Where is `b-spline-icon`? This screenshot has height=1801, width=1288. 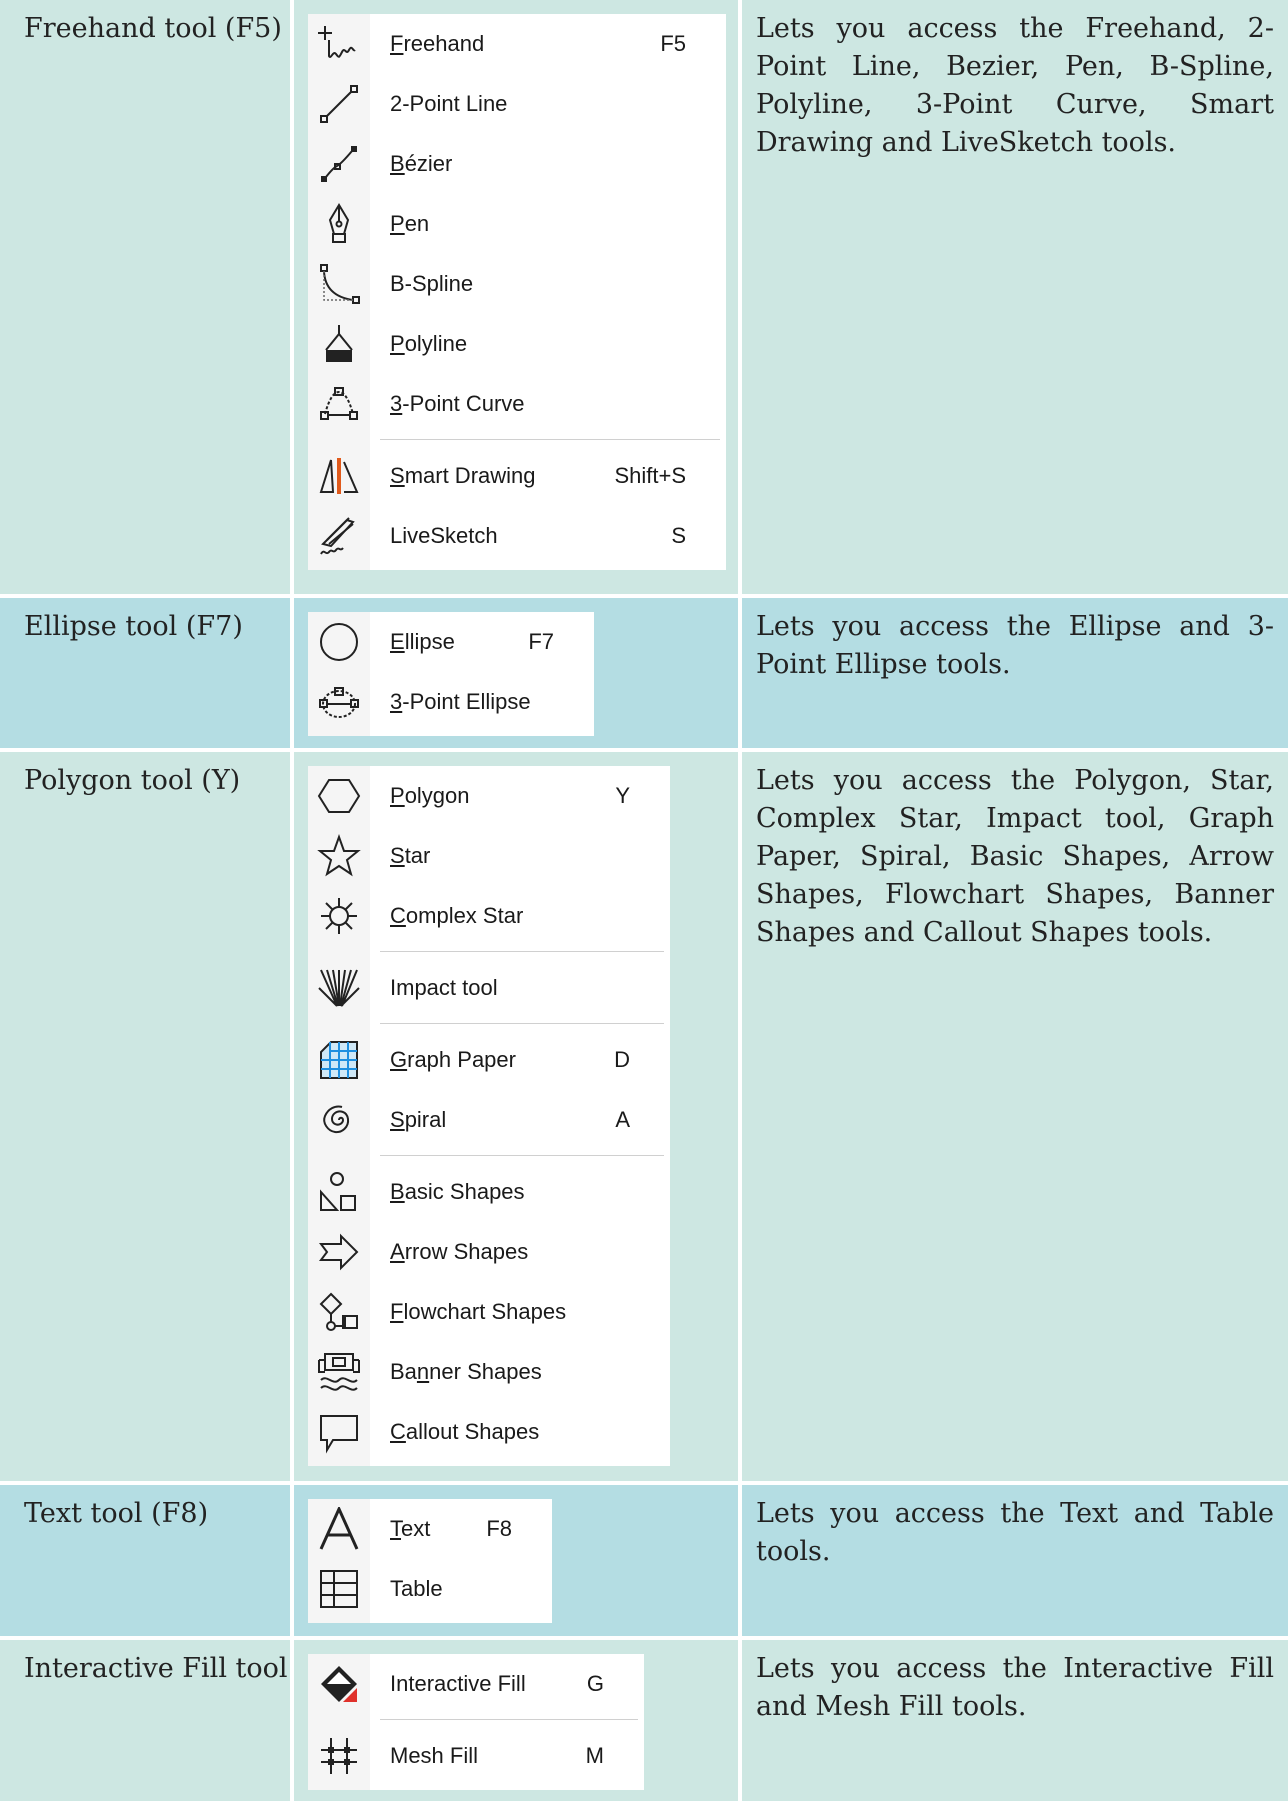 b-spline-icon is located at coordinates (339, 284).